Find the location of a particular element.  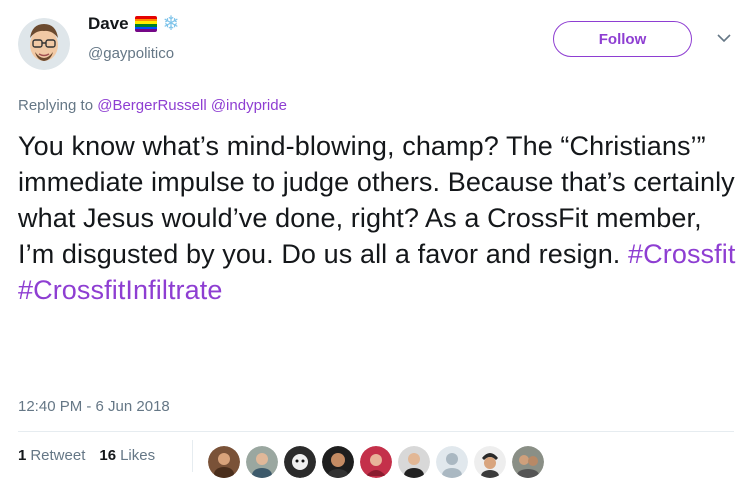

likes-count: 16 Likes is located at coordinates (127, 455).